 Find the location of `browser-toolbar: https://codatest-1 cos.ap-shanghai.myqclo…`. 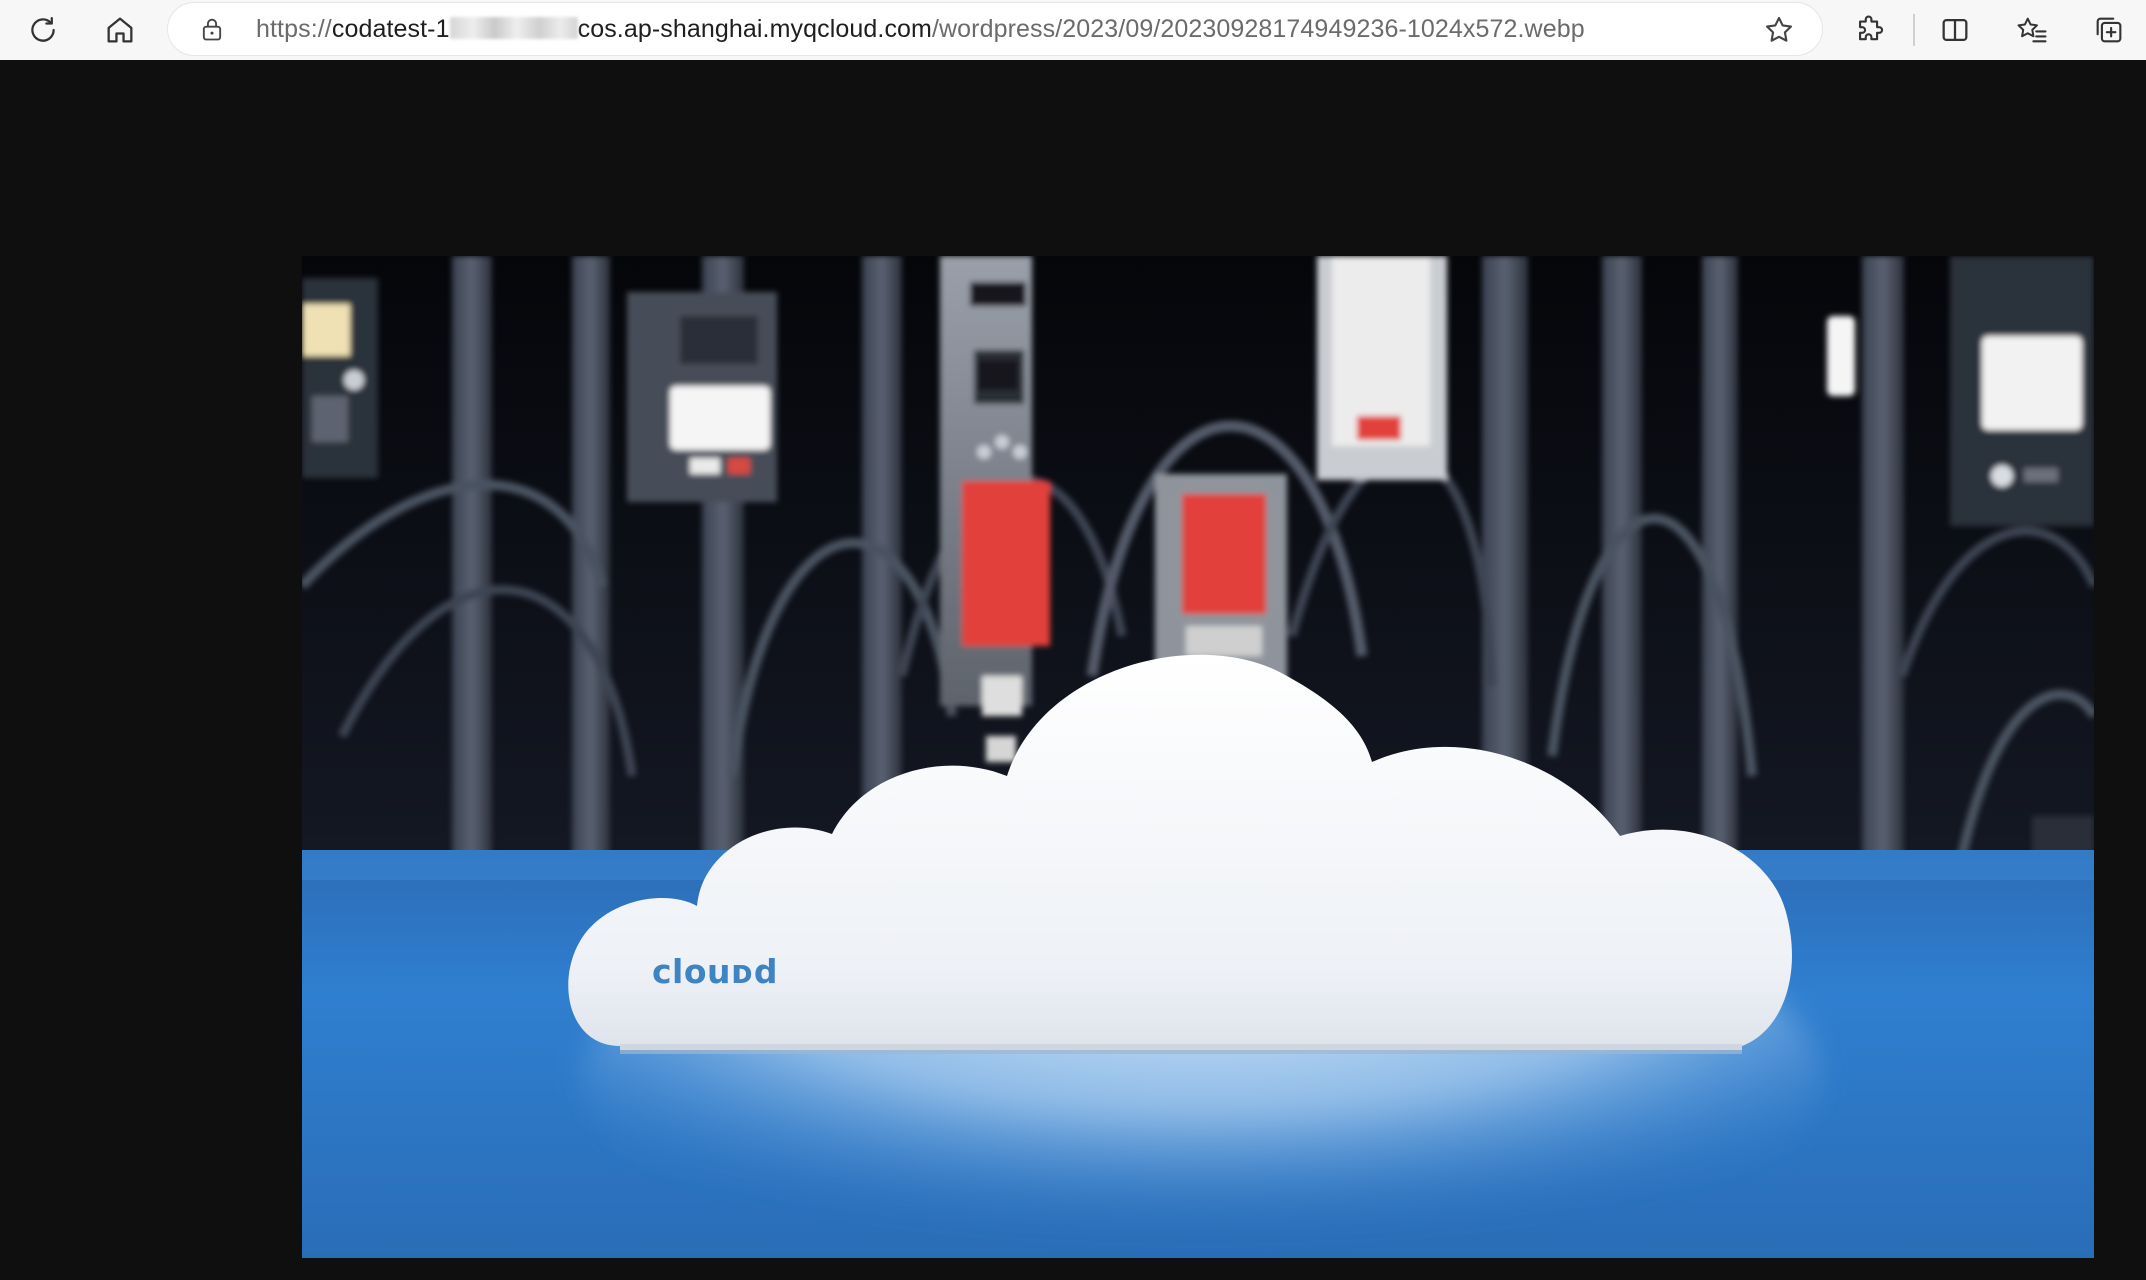

browser-toolbar: https://codatest-1 cos.ap-shanghai.myqclo… is located at coordinates (1073, 30).